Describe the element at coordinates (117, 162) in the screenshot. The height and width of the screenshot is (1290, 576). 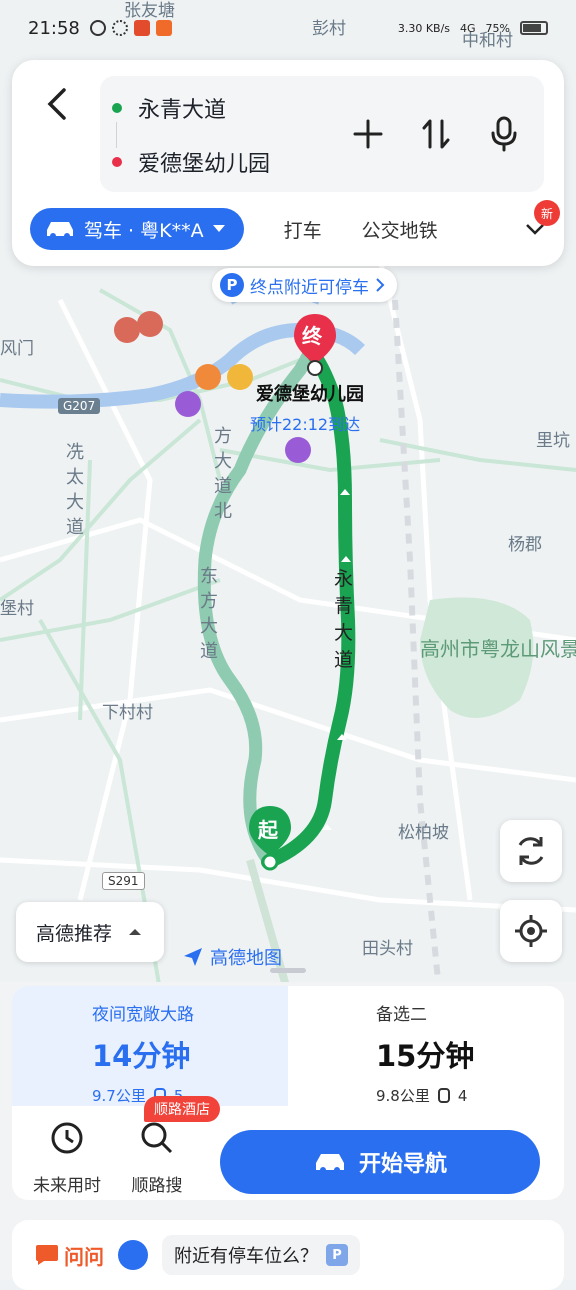
I see `end-dot-icon` at that location.